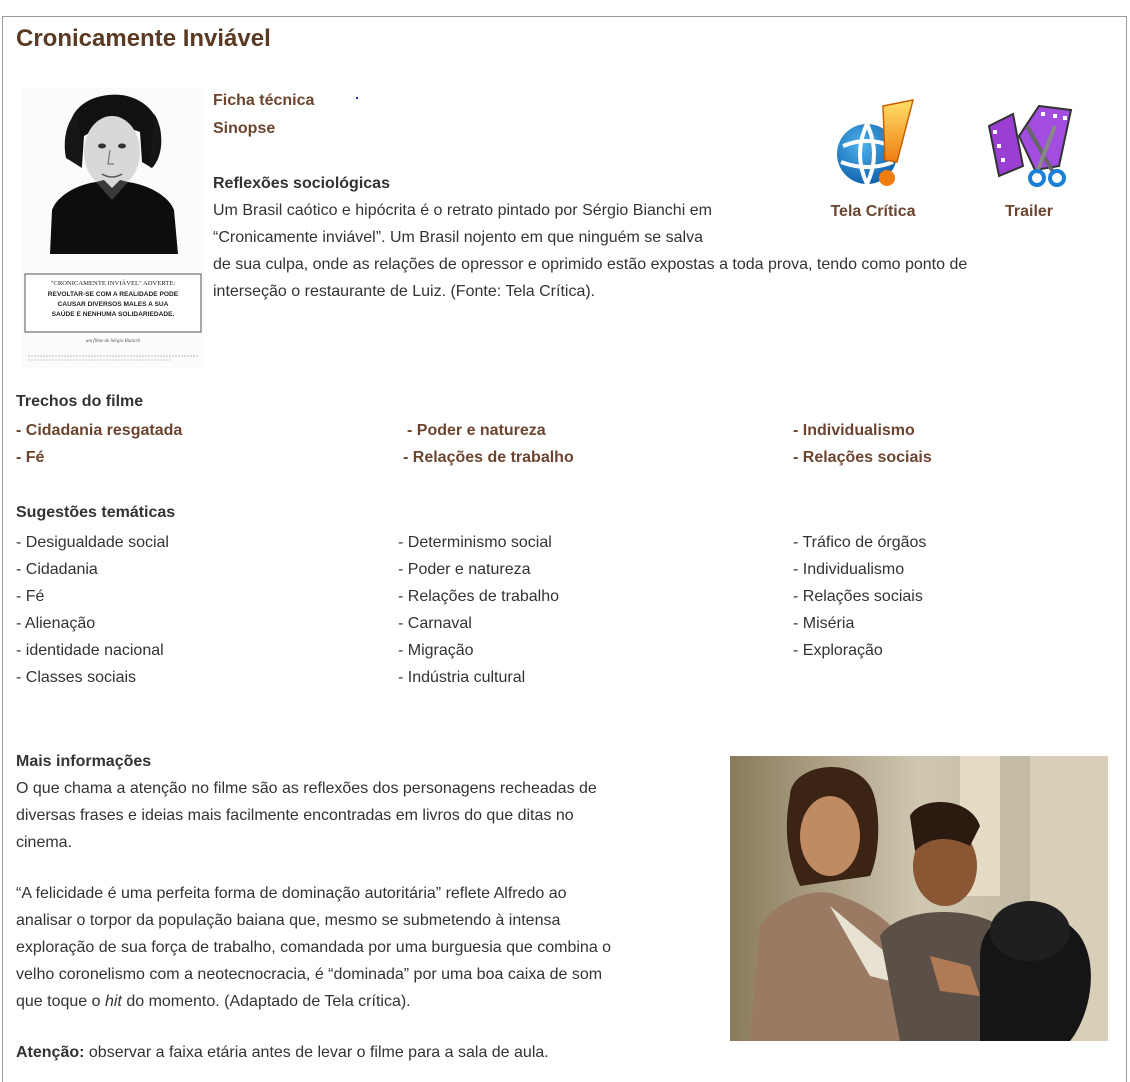 Image resolution: width=1130 pixels, height=1082 pixels. Describe the element at coordinates (488, 457) in the screenshot. I see `trechos-item: - Relações de trabalho` at that location.